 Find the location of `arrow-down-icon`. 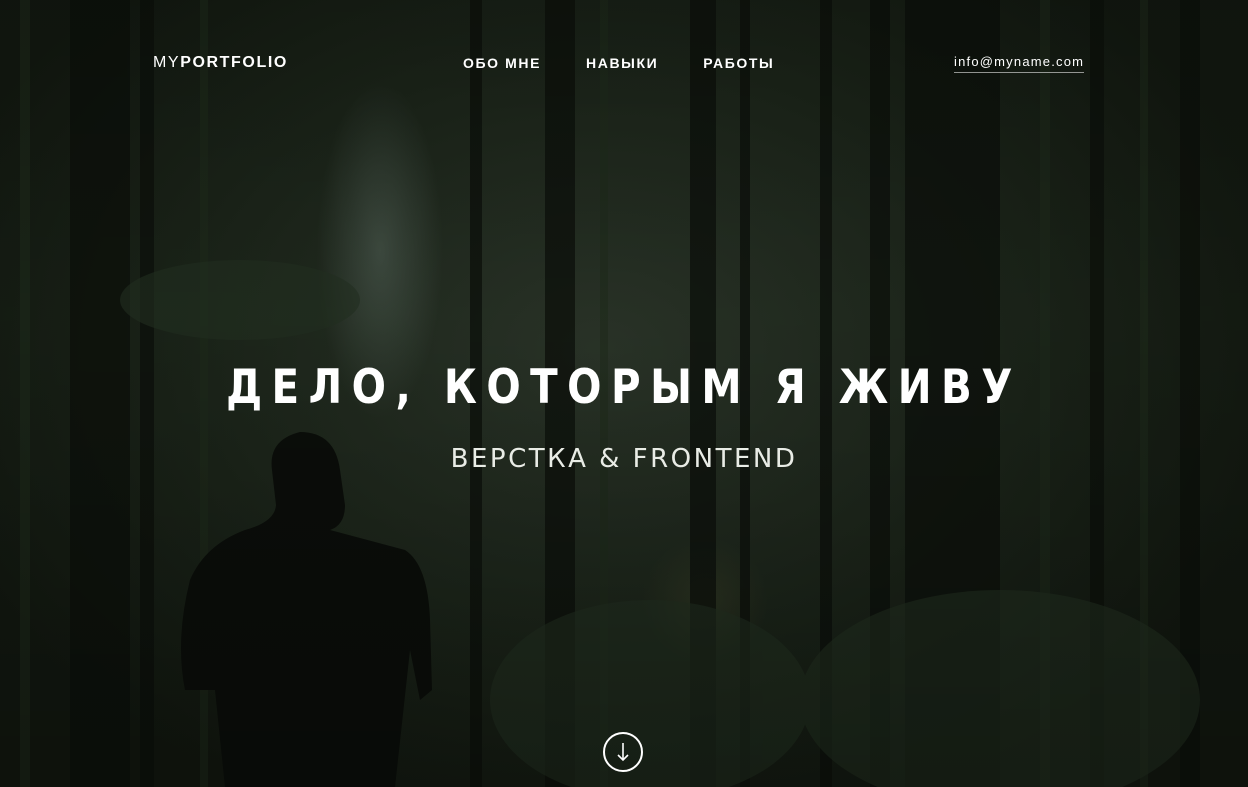

arrow-down-icon is located at coordinates (623, 752).